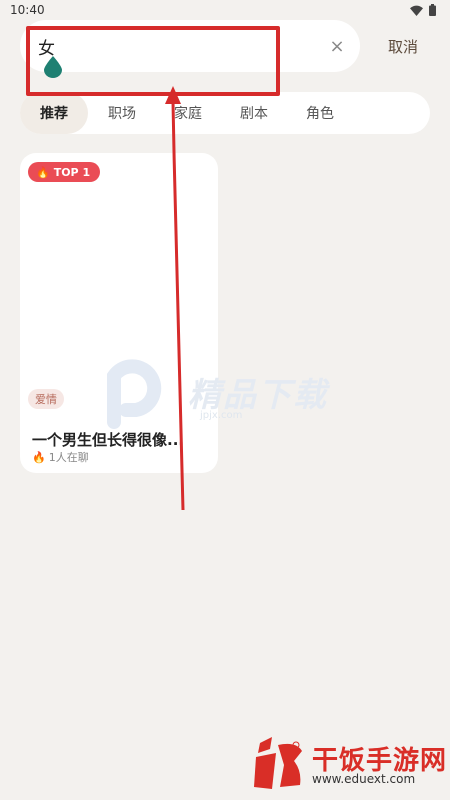 The width and height of the screenshot is (450, 800). Describe the element at coordinates (364, 779) in the screenshot. I see `brand-url: www.eduext.com` at that location.